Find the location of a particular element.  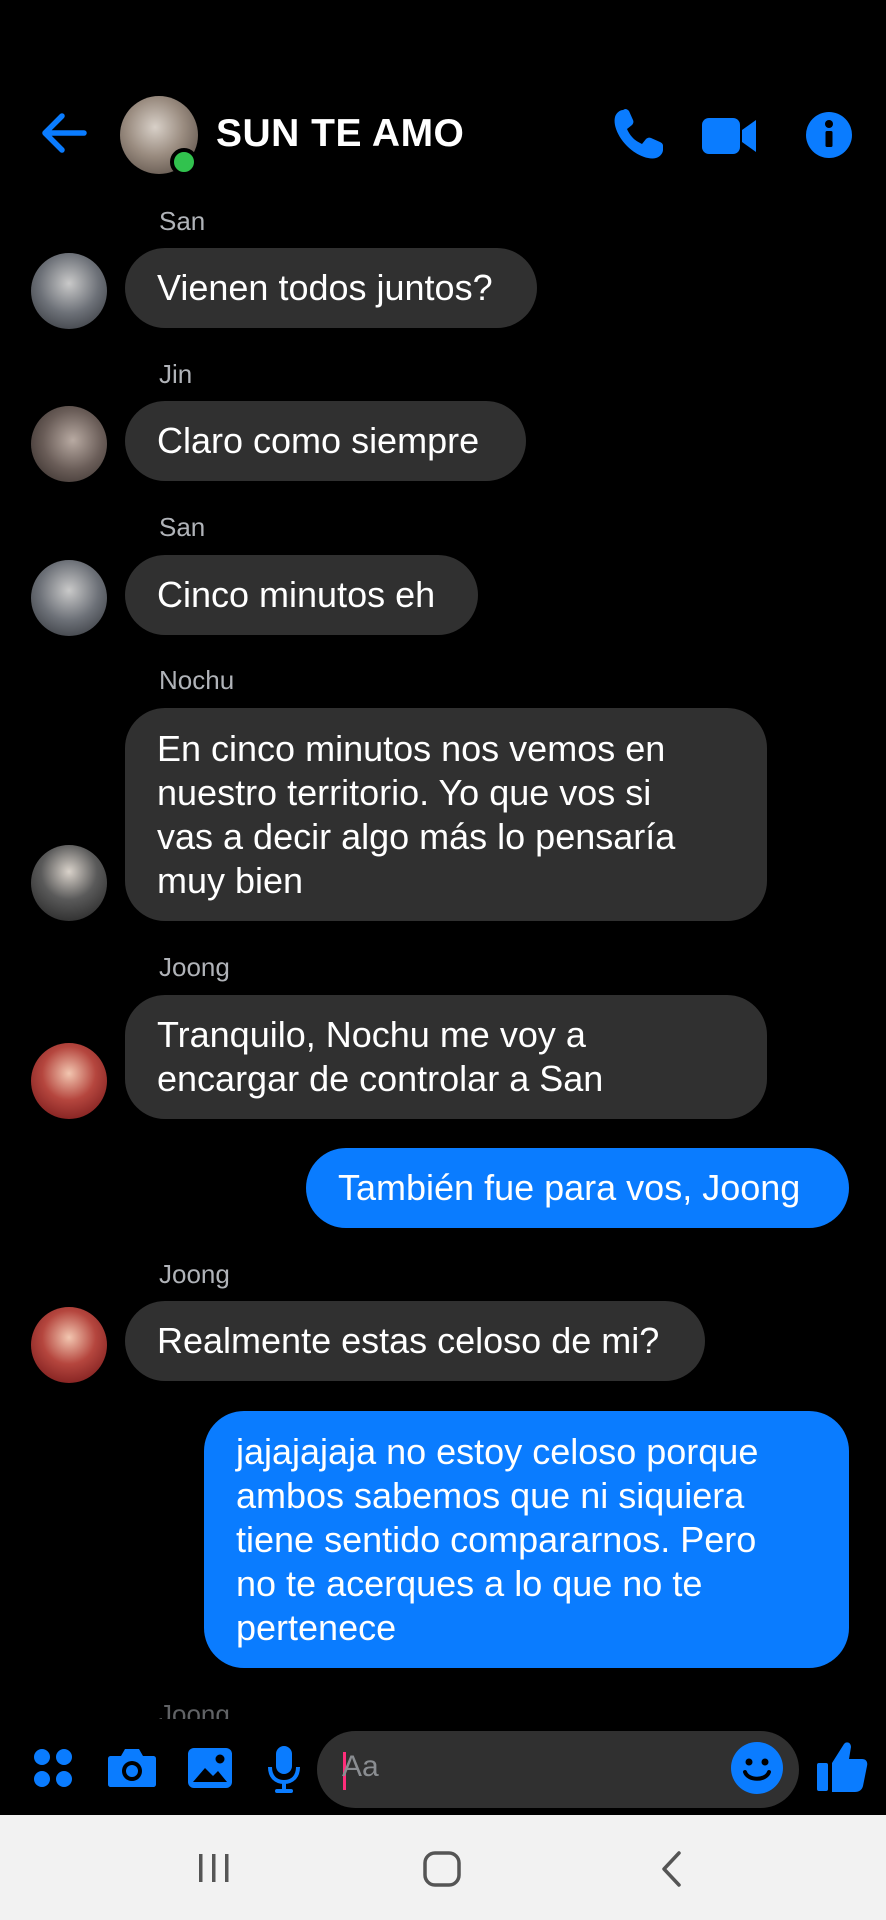

phone-icon is located at coordinates (638, 135).